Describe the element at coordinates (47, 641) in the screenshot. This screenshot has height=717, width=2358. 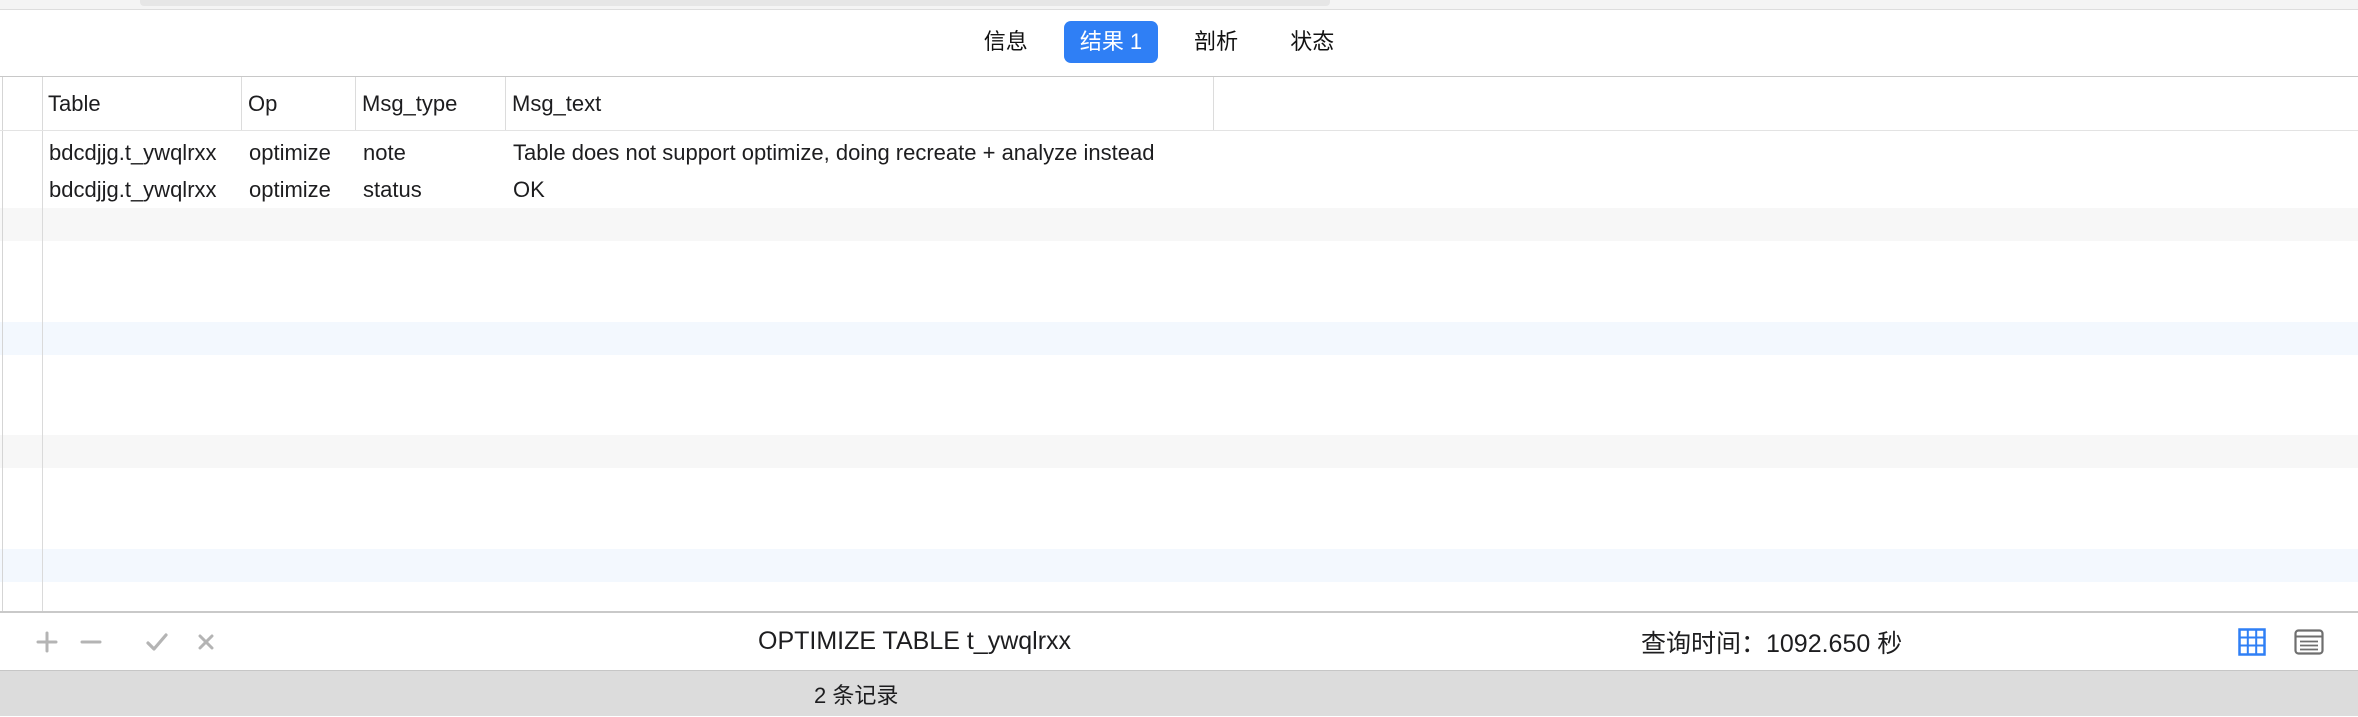
I see `add-row-icon` at that location.